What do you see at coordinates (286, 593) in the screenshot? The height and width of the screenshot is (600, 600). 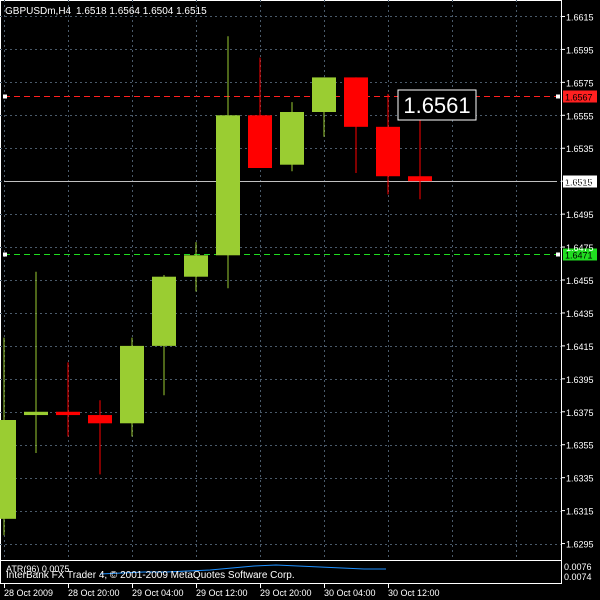 I see `time-label: 29 Oct 20:00` at bounding box center [286, 593].